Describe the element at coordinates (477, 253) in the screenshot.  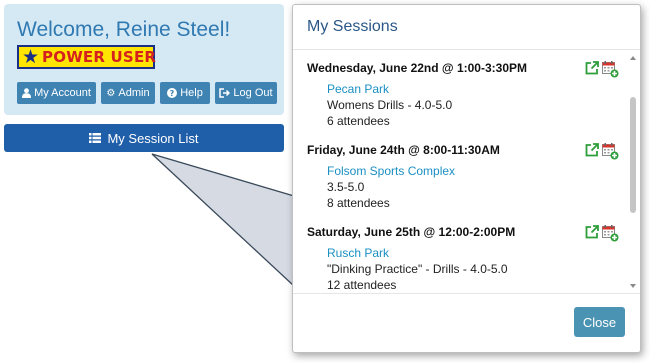
I see `session-location-link: Rusch Park` at that location.